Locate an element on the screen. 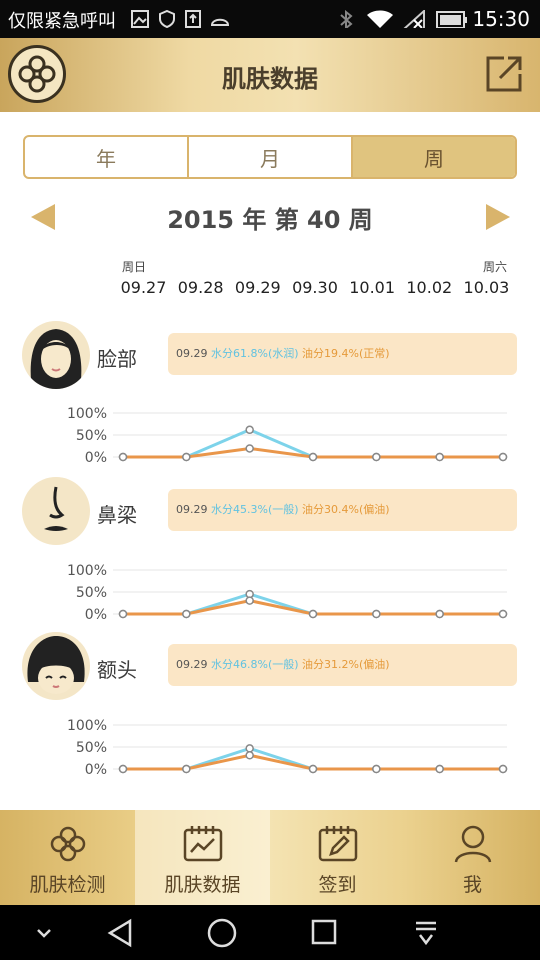 The image size is (540, 960). date-label: 09.27 is located at coordinates (143, 287).